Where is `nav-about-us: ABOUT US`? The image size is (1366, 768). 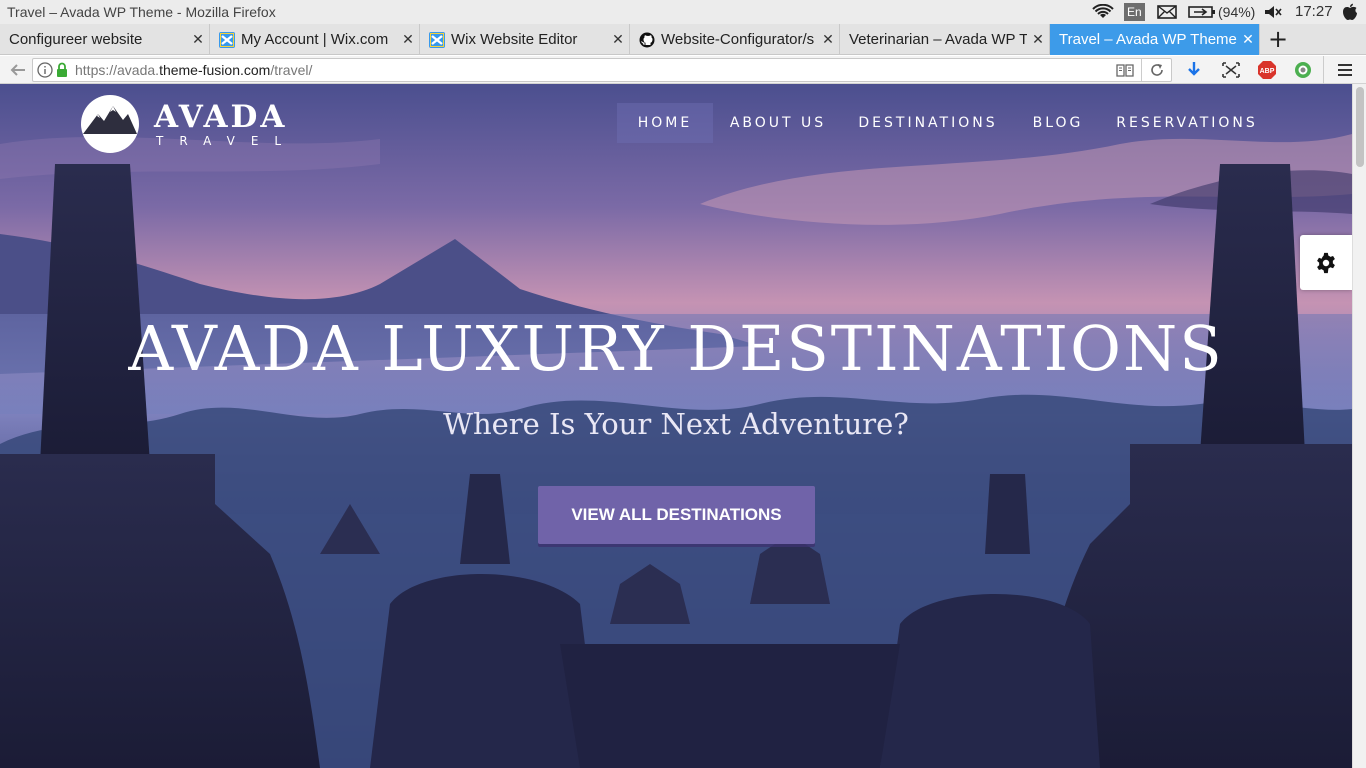
nav-about-us: ABOUT US is located at coordinates (778, 123).